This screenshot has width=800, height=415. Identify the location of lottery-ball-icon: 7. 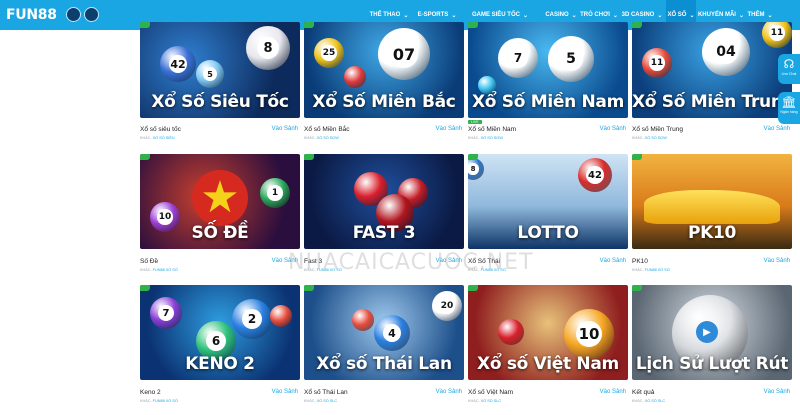
(166, 313).